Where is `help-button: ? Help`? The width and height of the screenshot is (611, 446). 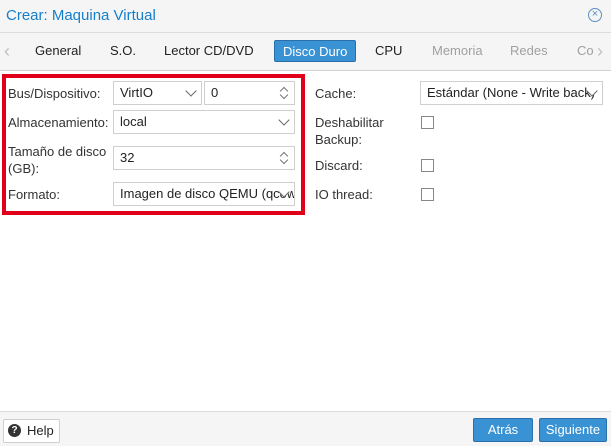 help-button: ? Help is located at coordinates (31, 431).